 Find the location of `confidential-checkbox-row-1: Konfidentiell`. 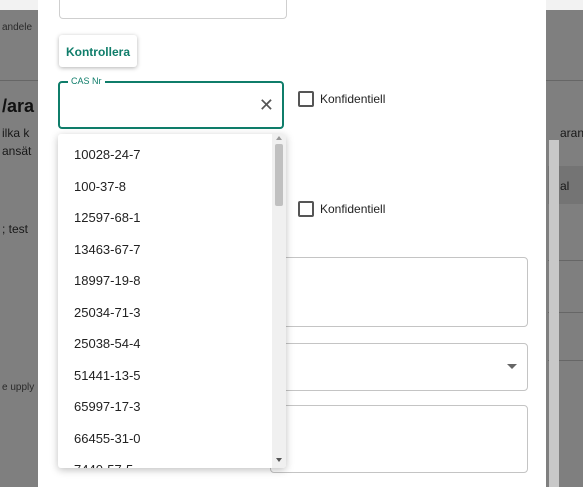

confidential-checkbox-row-1: Konfidentiell is located at coordinates (341, 99).